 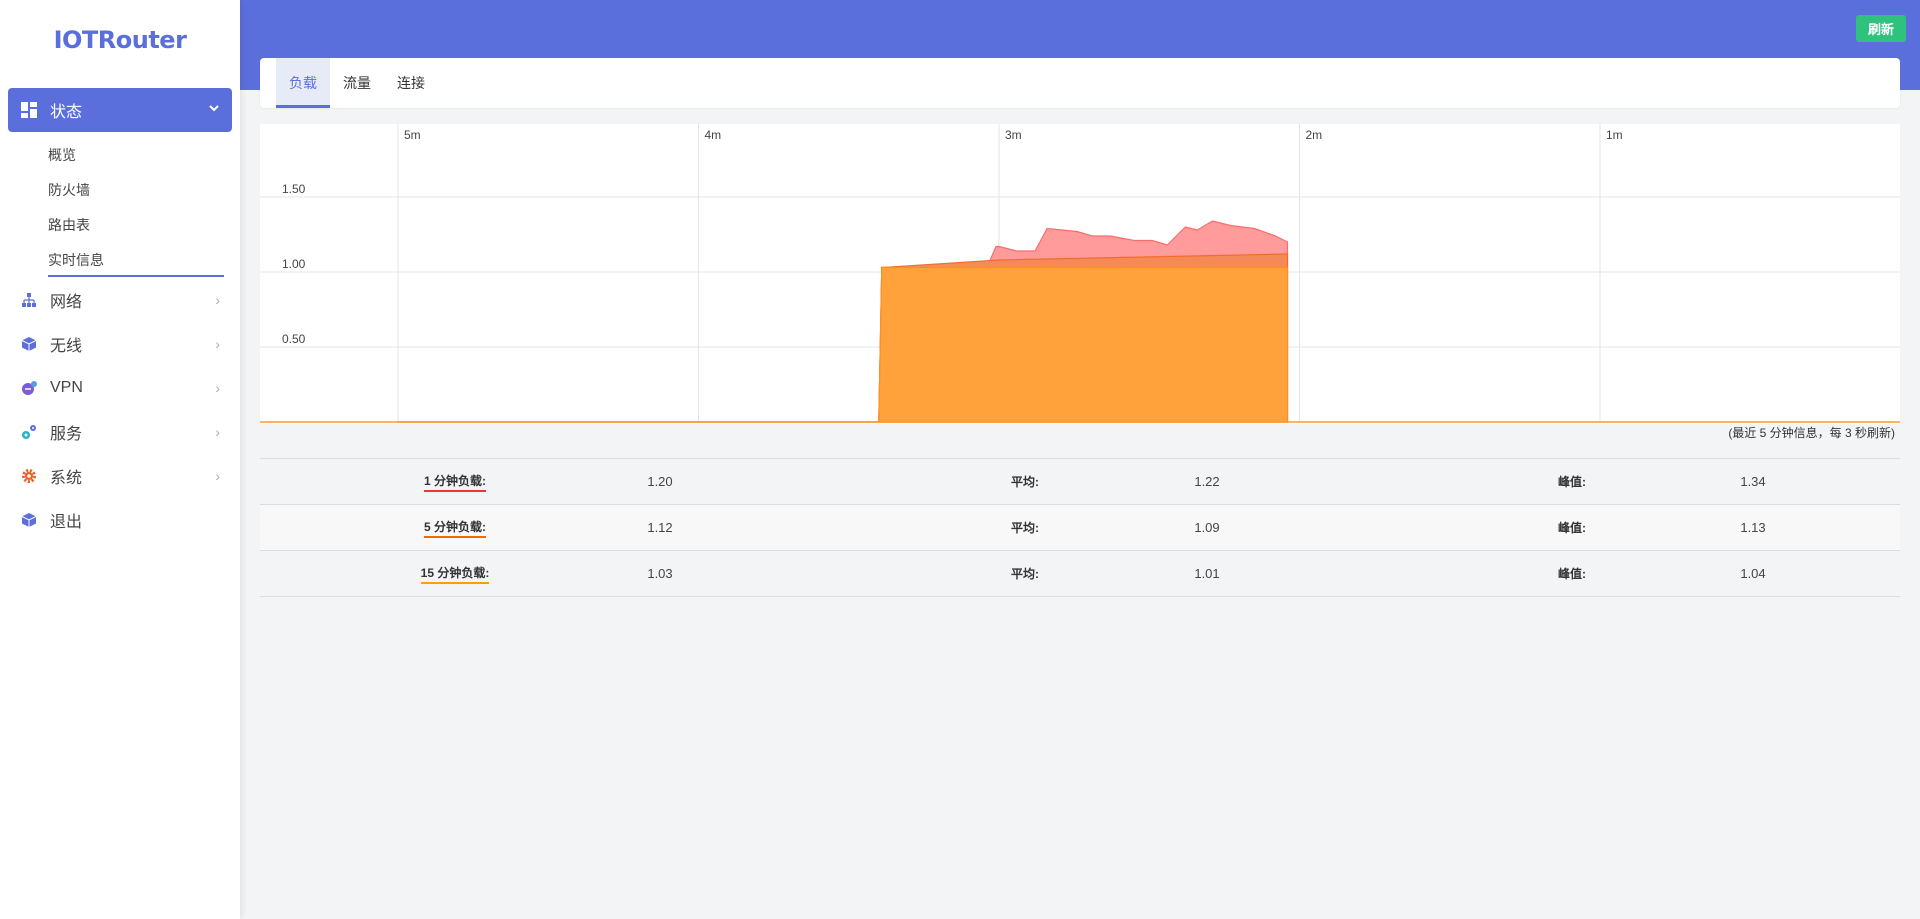 What do you see at coordinates (120, 432) in the screenshot?
I see `sidebar-item-services: 服务 ›` at bounding box center [120, 432].